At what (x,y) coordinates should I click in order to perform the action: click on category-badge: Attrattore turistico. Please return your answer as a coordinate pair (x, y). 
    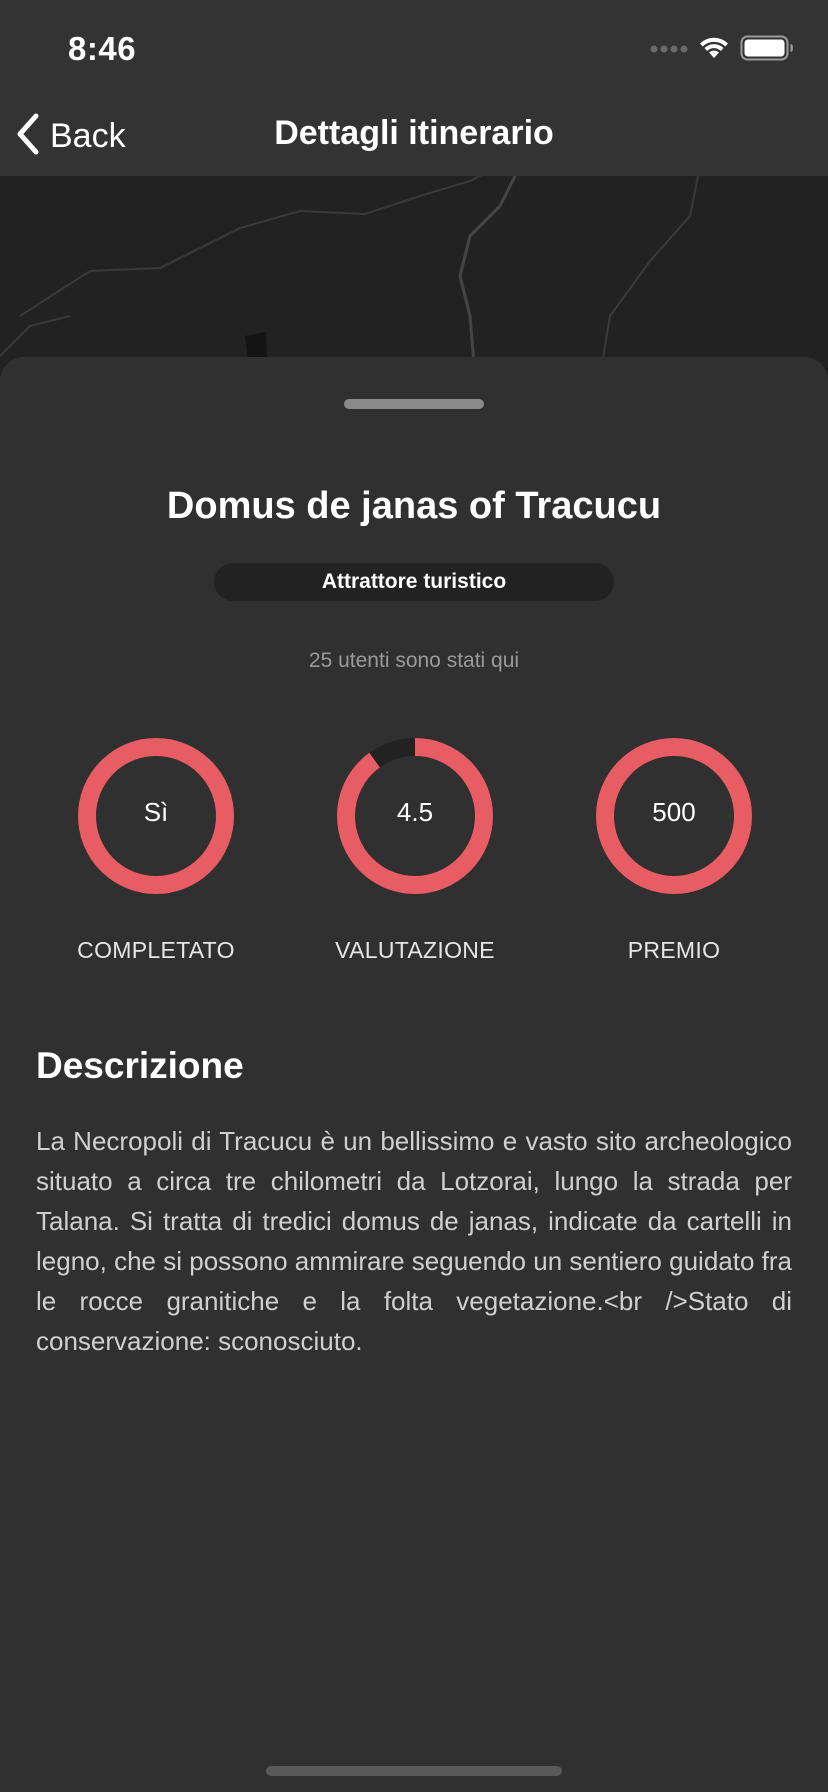
    Looking at the image, I should click on (414, 582).